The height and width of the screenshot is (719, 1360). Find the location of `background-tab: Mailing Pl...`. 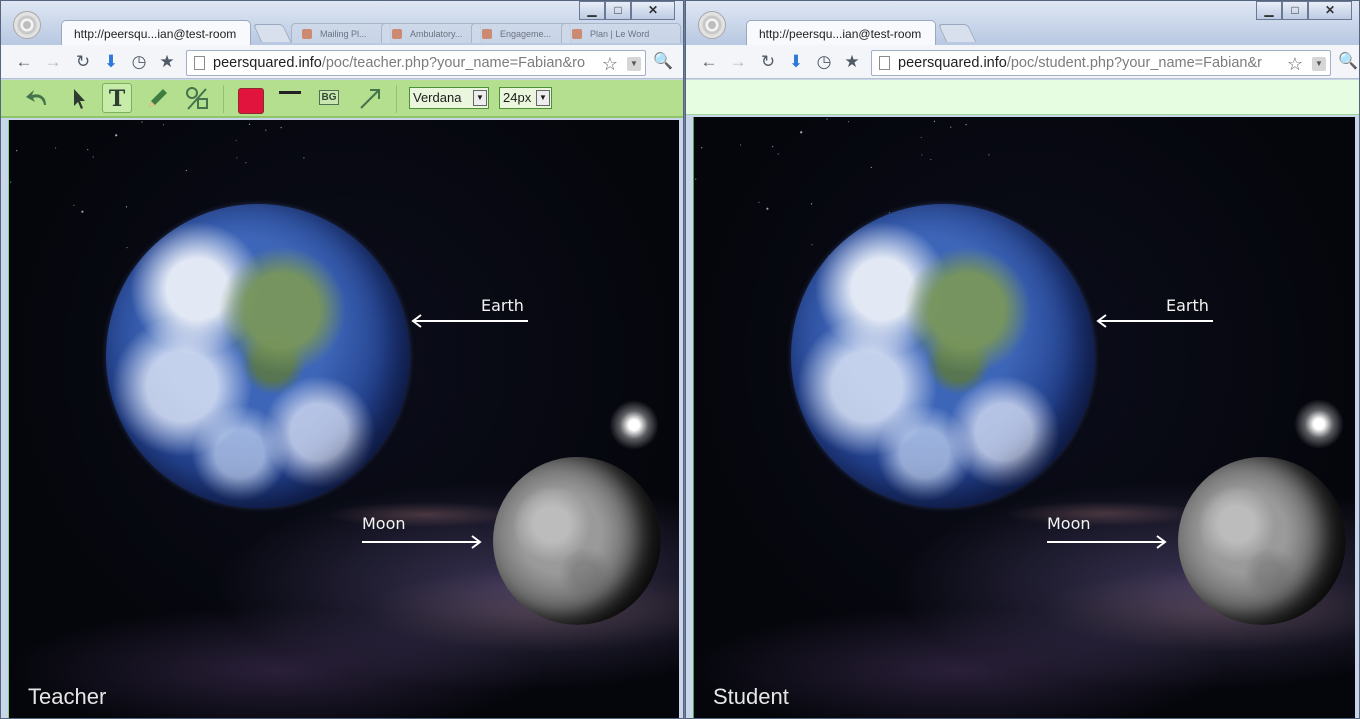

background-tab: Mailing Pl... is located at coordinates (341, 33).